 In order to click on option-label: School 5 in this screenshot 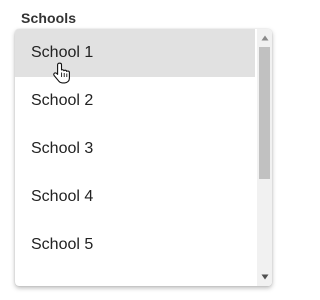, I will do `click(62, 244)`.